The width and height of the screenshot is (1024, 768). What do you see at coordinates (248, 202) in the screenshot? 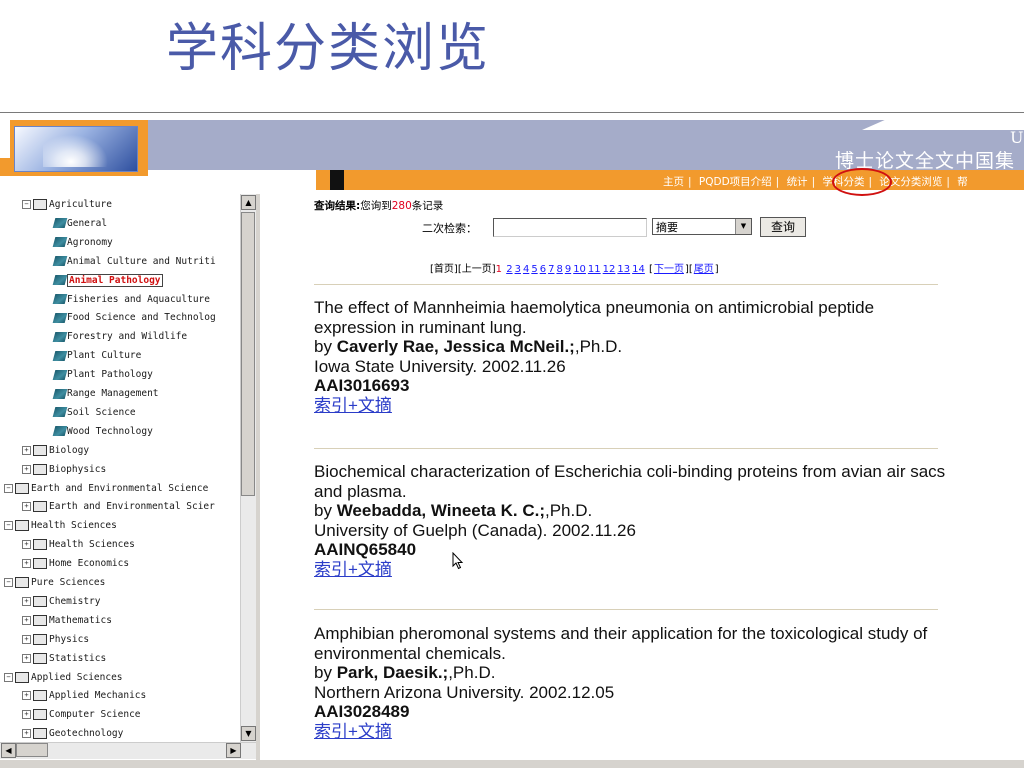
I see `scroll-up-button: ▲` at bounding box center [248, 202].